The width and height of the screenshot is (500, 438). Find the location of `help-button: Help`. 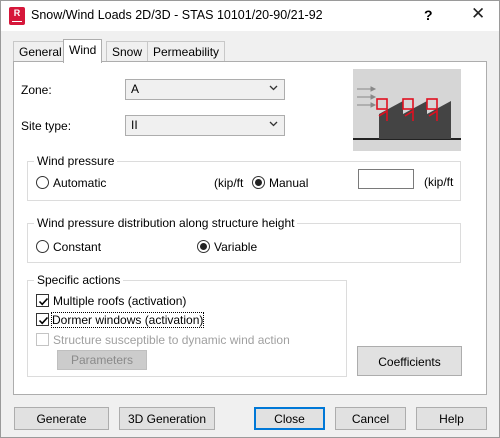

help-button: Help is located at coordinates (451, 418).